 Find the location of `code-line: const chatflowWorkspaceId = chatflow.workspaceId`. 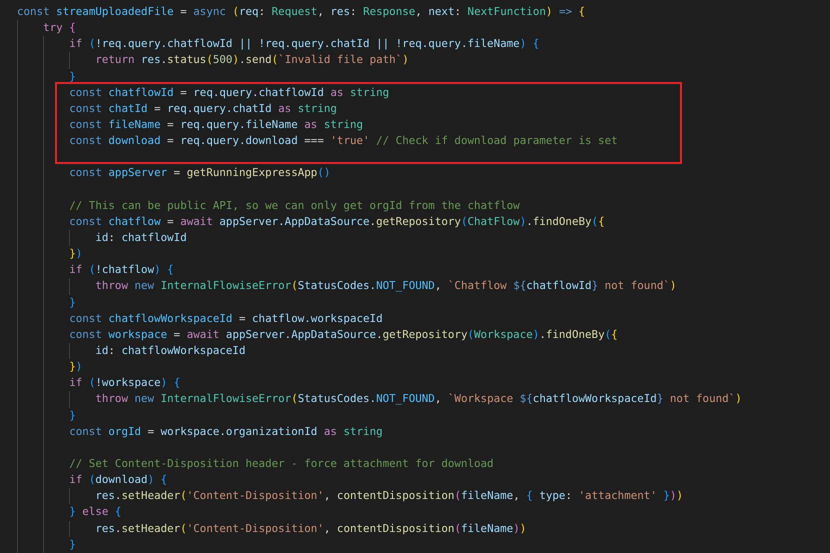

code-line: const chatflowWorkspaceId = chatflow.workspaceId is located at coordinates (226, 318).